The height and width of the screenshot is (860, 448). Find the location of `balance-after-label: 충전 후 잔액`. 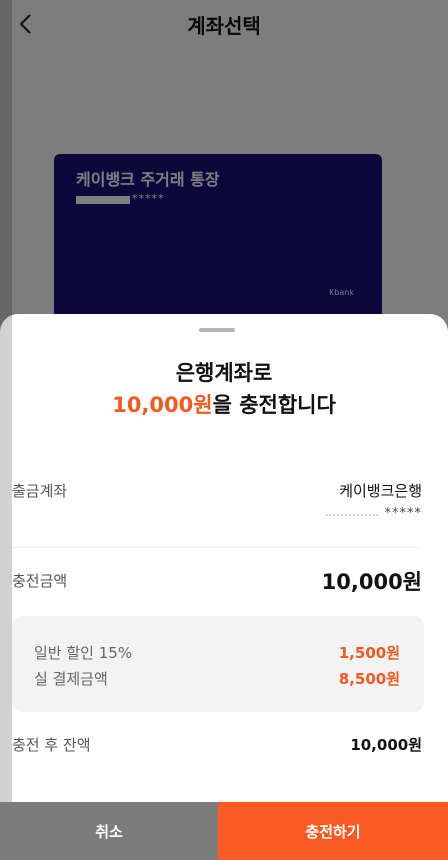

balance-after-label: 충전 후 잔액 is located at coordinates (51, 745).